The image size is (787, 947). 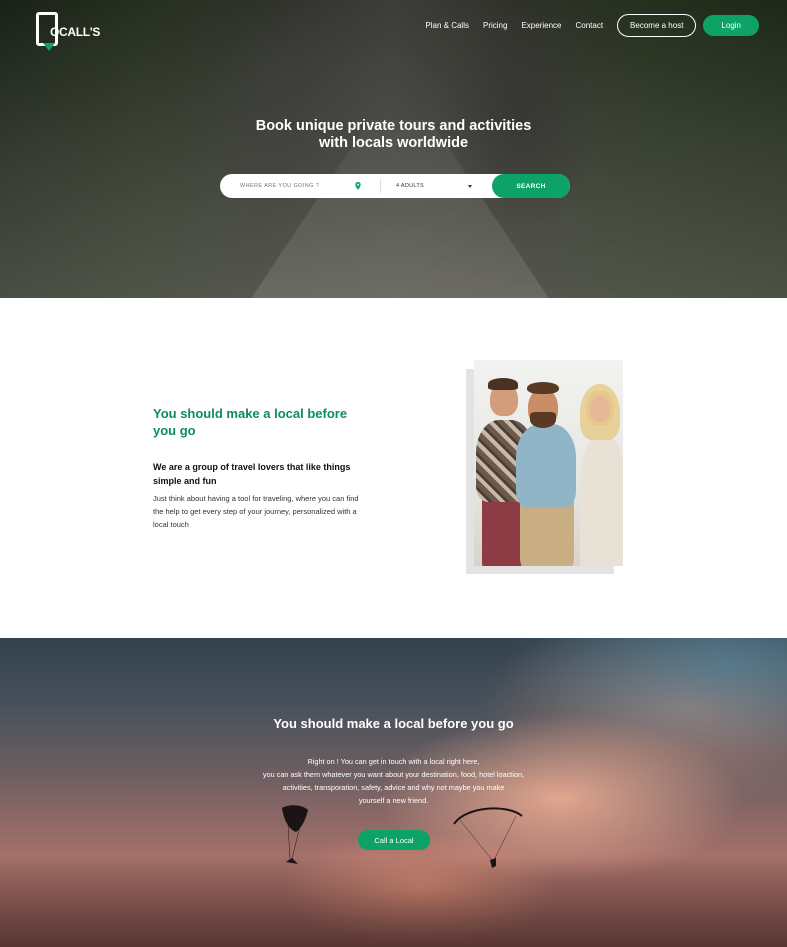 What do you see at coordinates (531, 186) in the screenshot?
I see `search-button: SEARCH` at bounding box center [531, 186].